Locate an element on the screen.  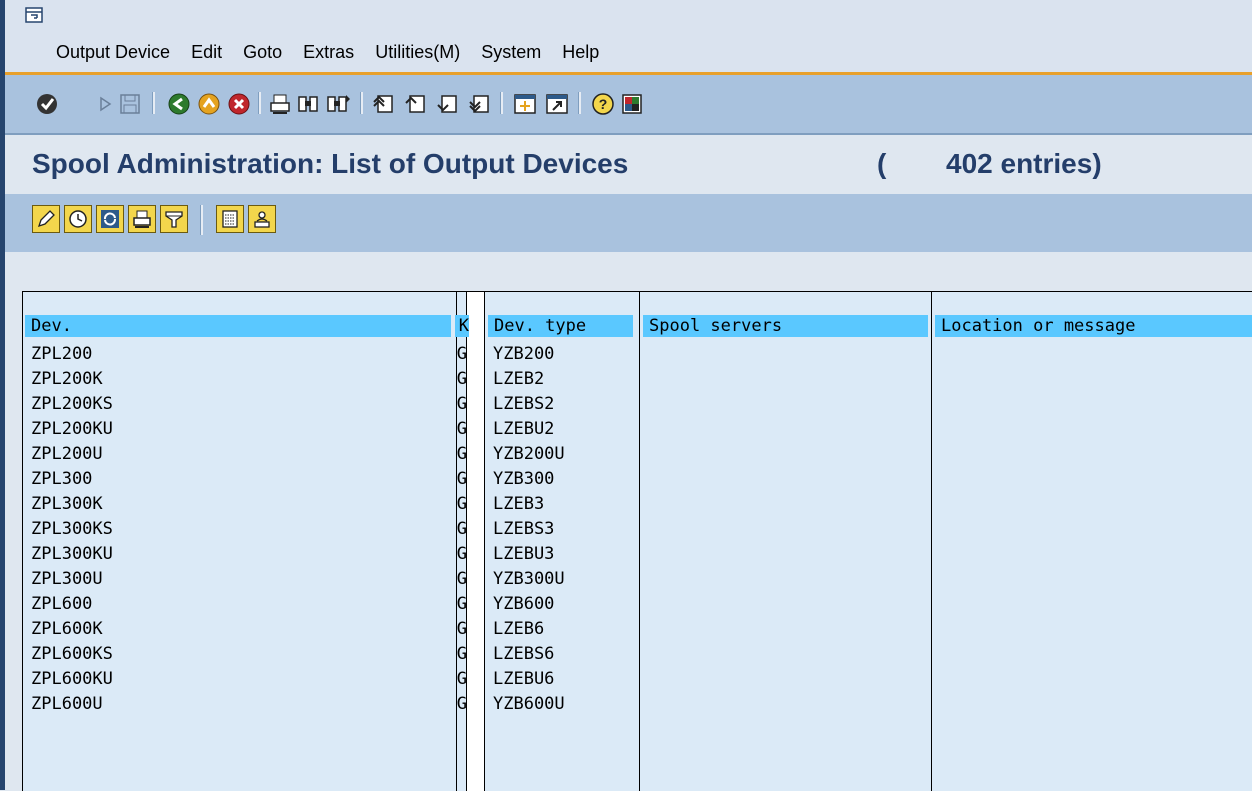
header-k: K is located at coordinates (462, 326).